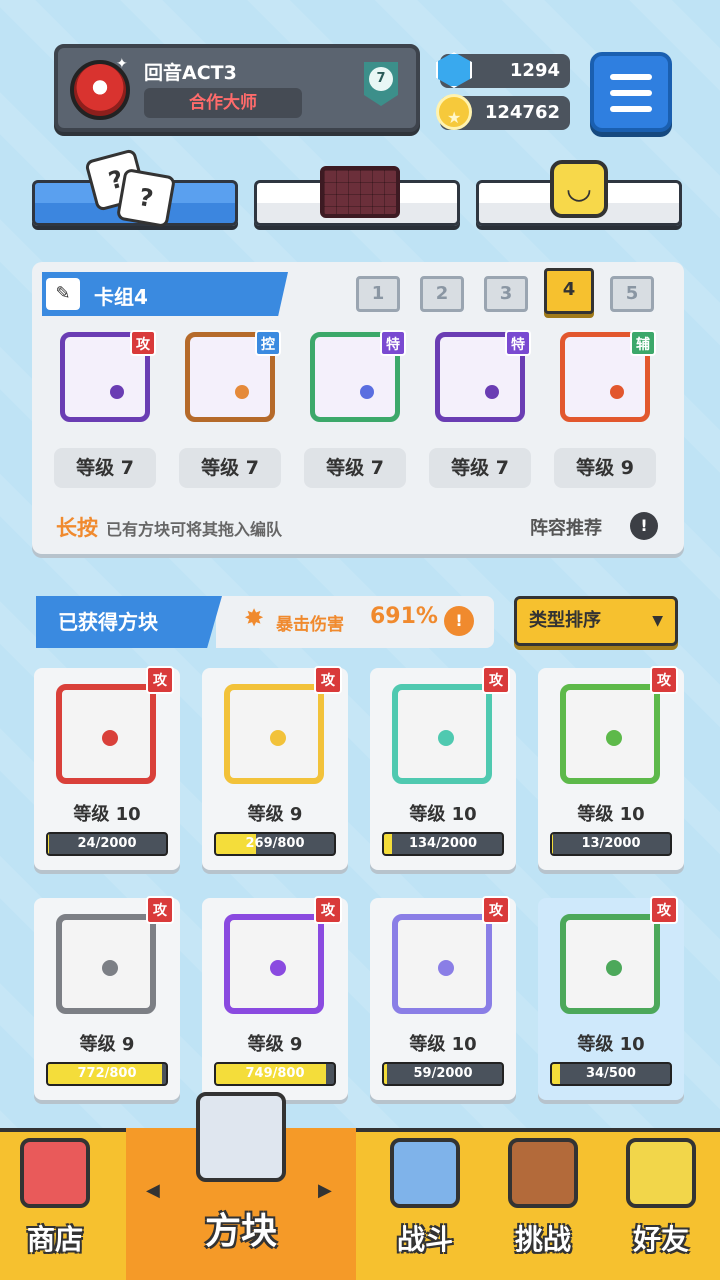 Image resolution: width=720 pixels, height=1280 pixels. I want to click on block-card: 攻等级 10 59/2000, so click(443, 998).